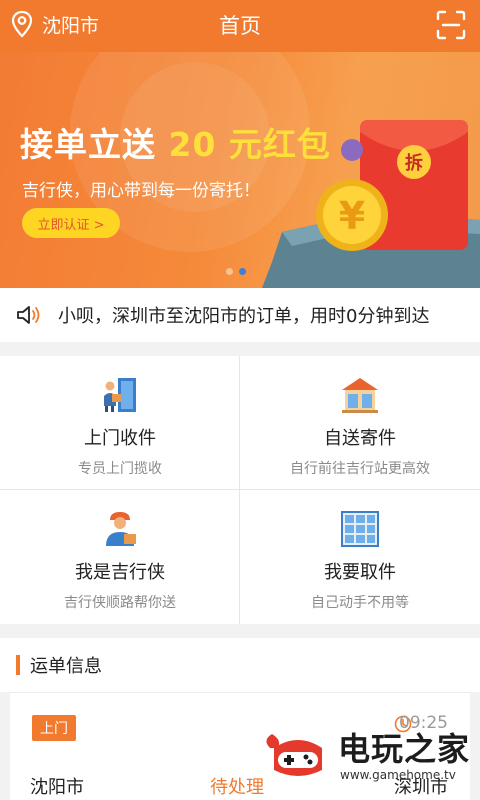  I want to click on service-pickup-parcel: 我要取件 自己动手不用等, so click(360, 557).